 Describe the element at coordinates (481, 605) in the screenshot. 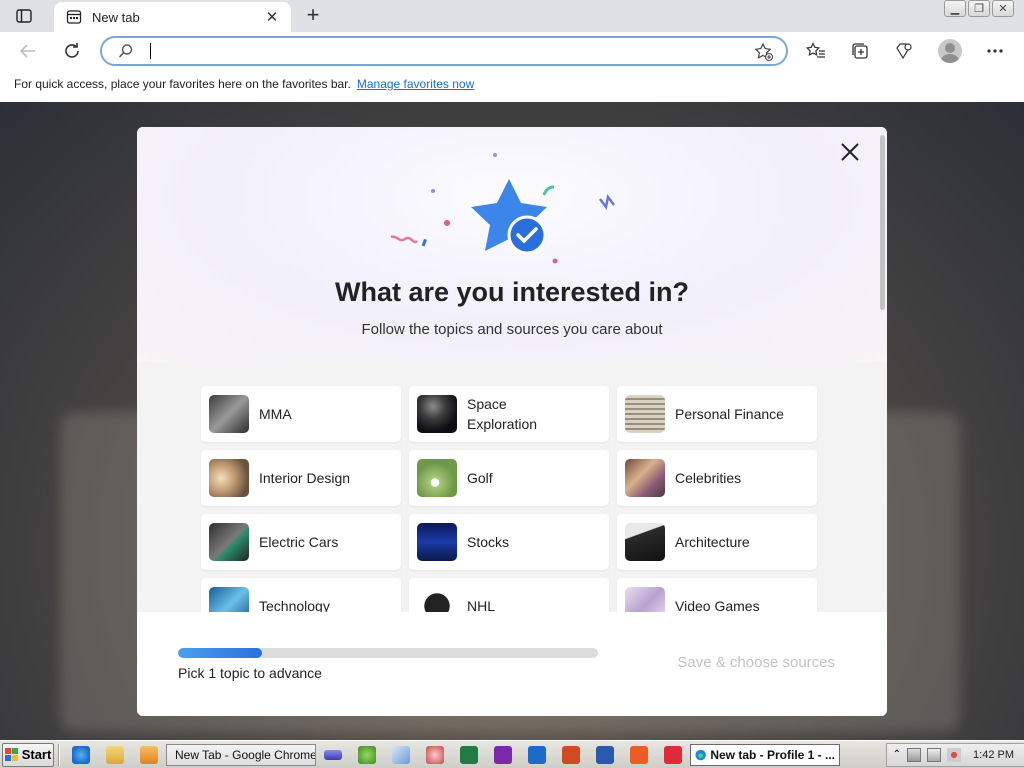

I see `topic-label: NHL` at that location.